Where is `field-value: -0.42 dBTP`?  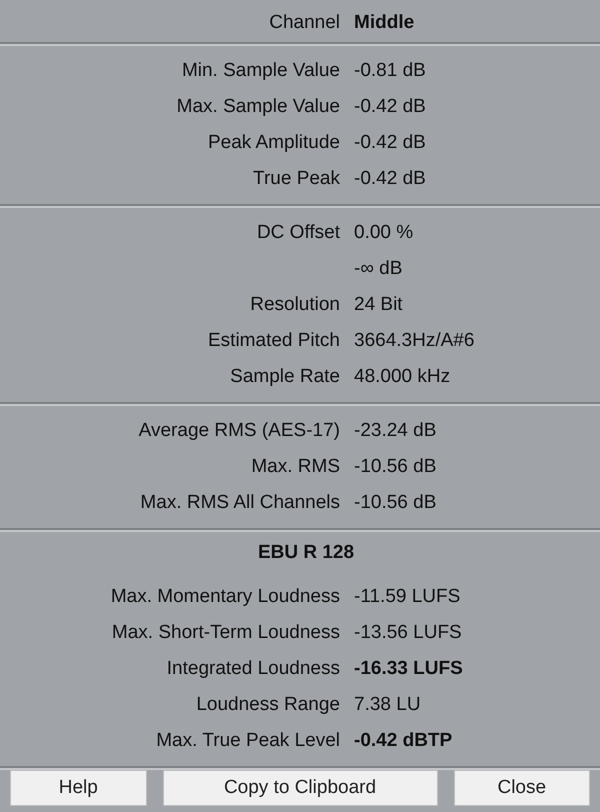
field-value: -0.42 dBTP is located at coordinates (404, 741).